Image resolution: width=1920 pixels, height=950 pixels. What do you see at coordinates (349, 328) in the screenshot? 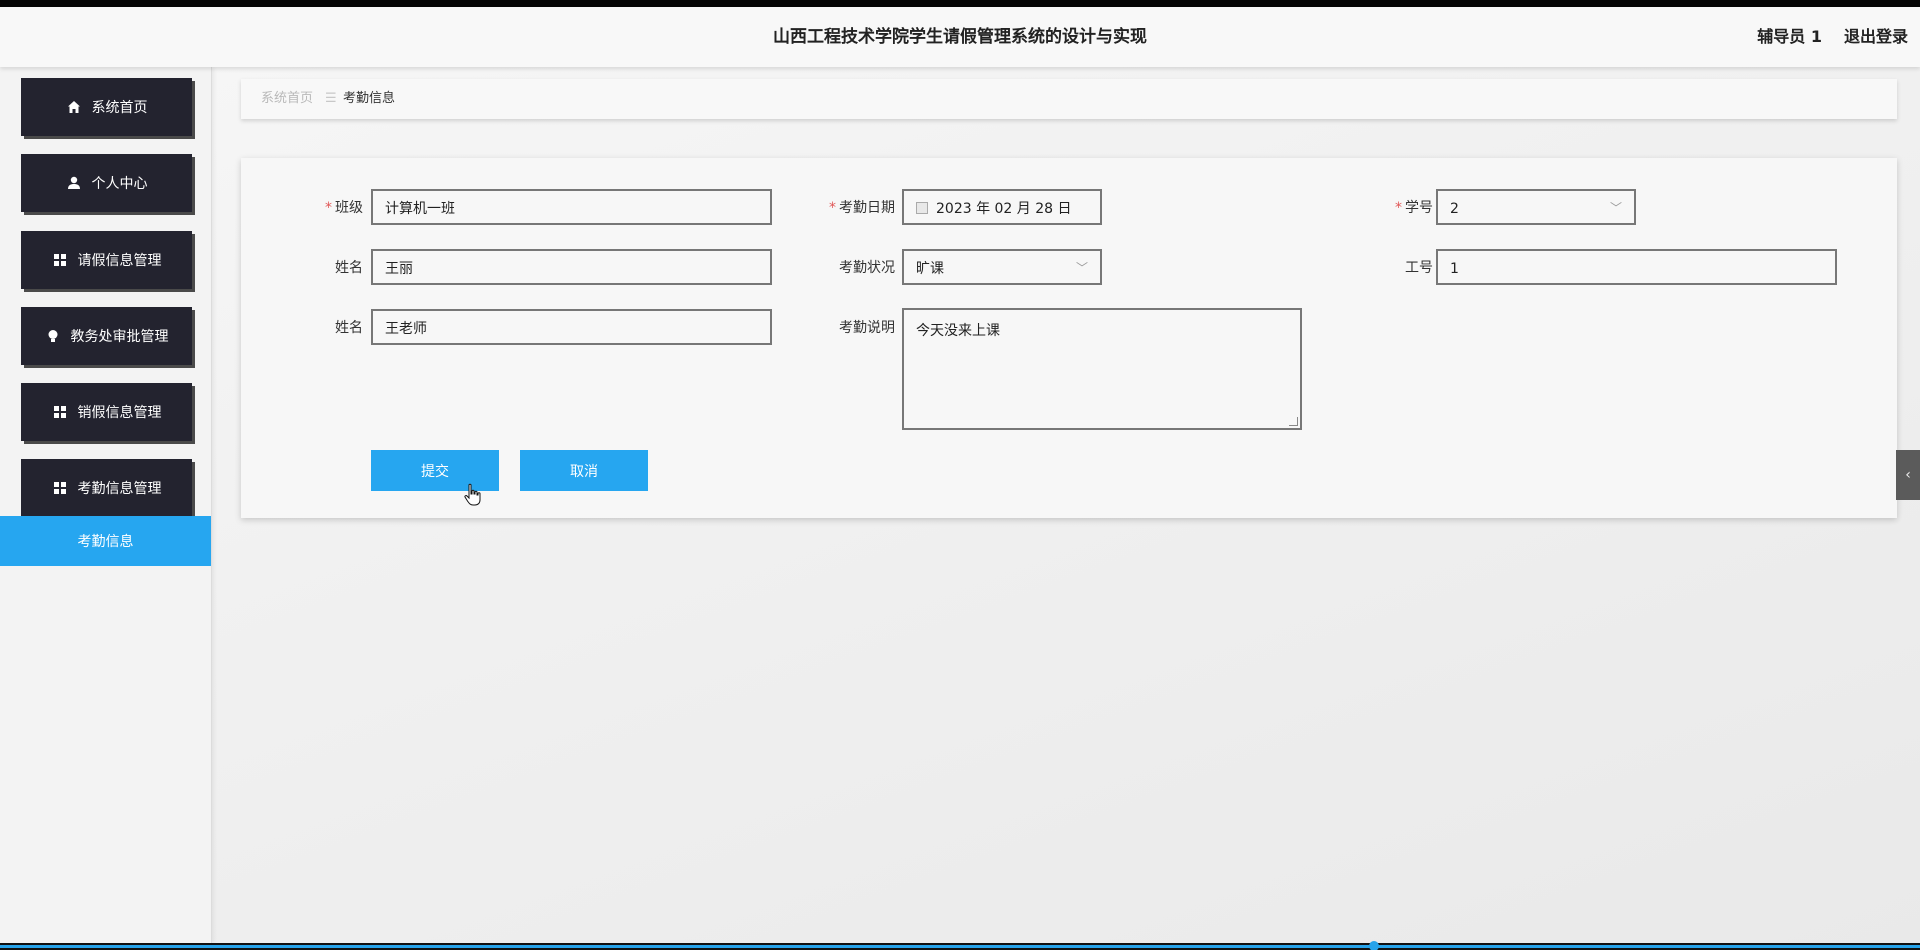
I see `teacher-name-label: 姓名` at bounding box center [349, 328].